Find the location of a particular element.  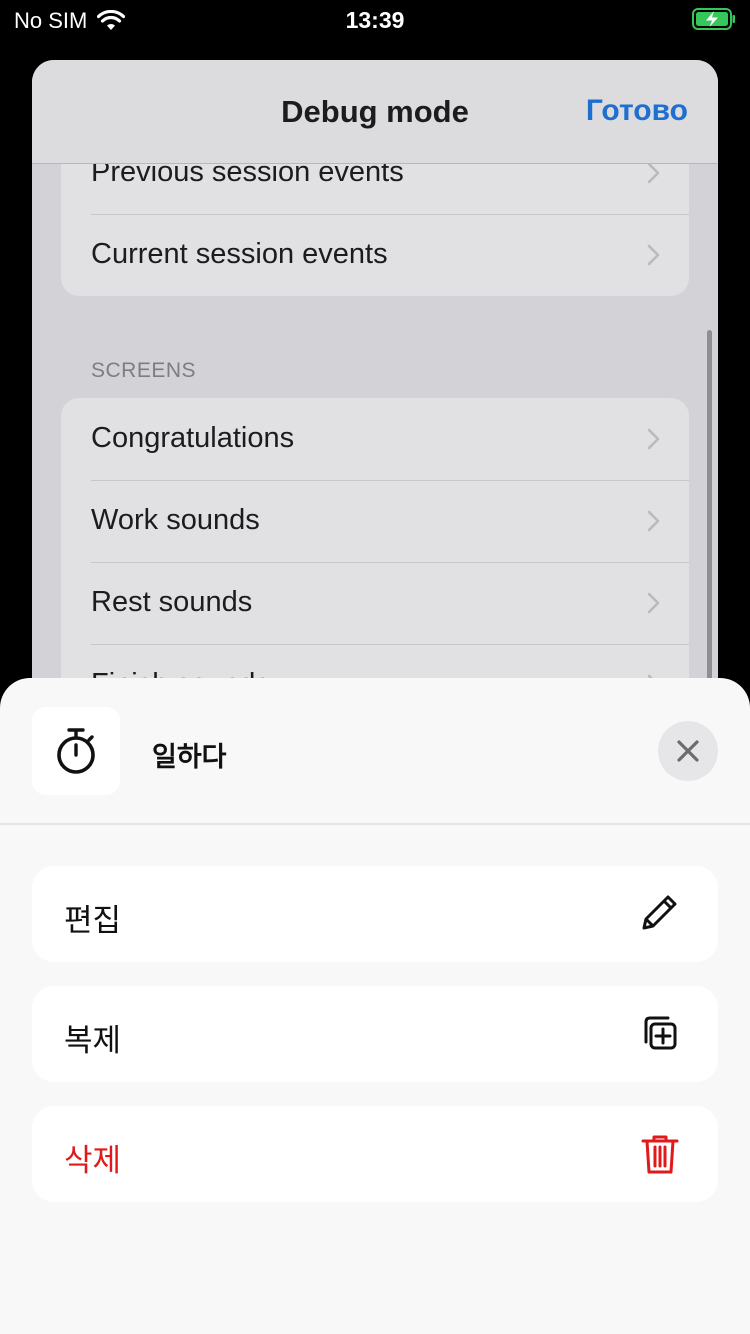

row-congratulations: Congratulations is located at coordinates (375, 439).